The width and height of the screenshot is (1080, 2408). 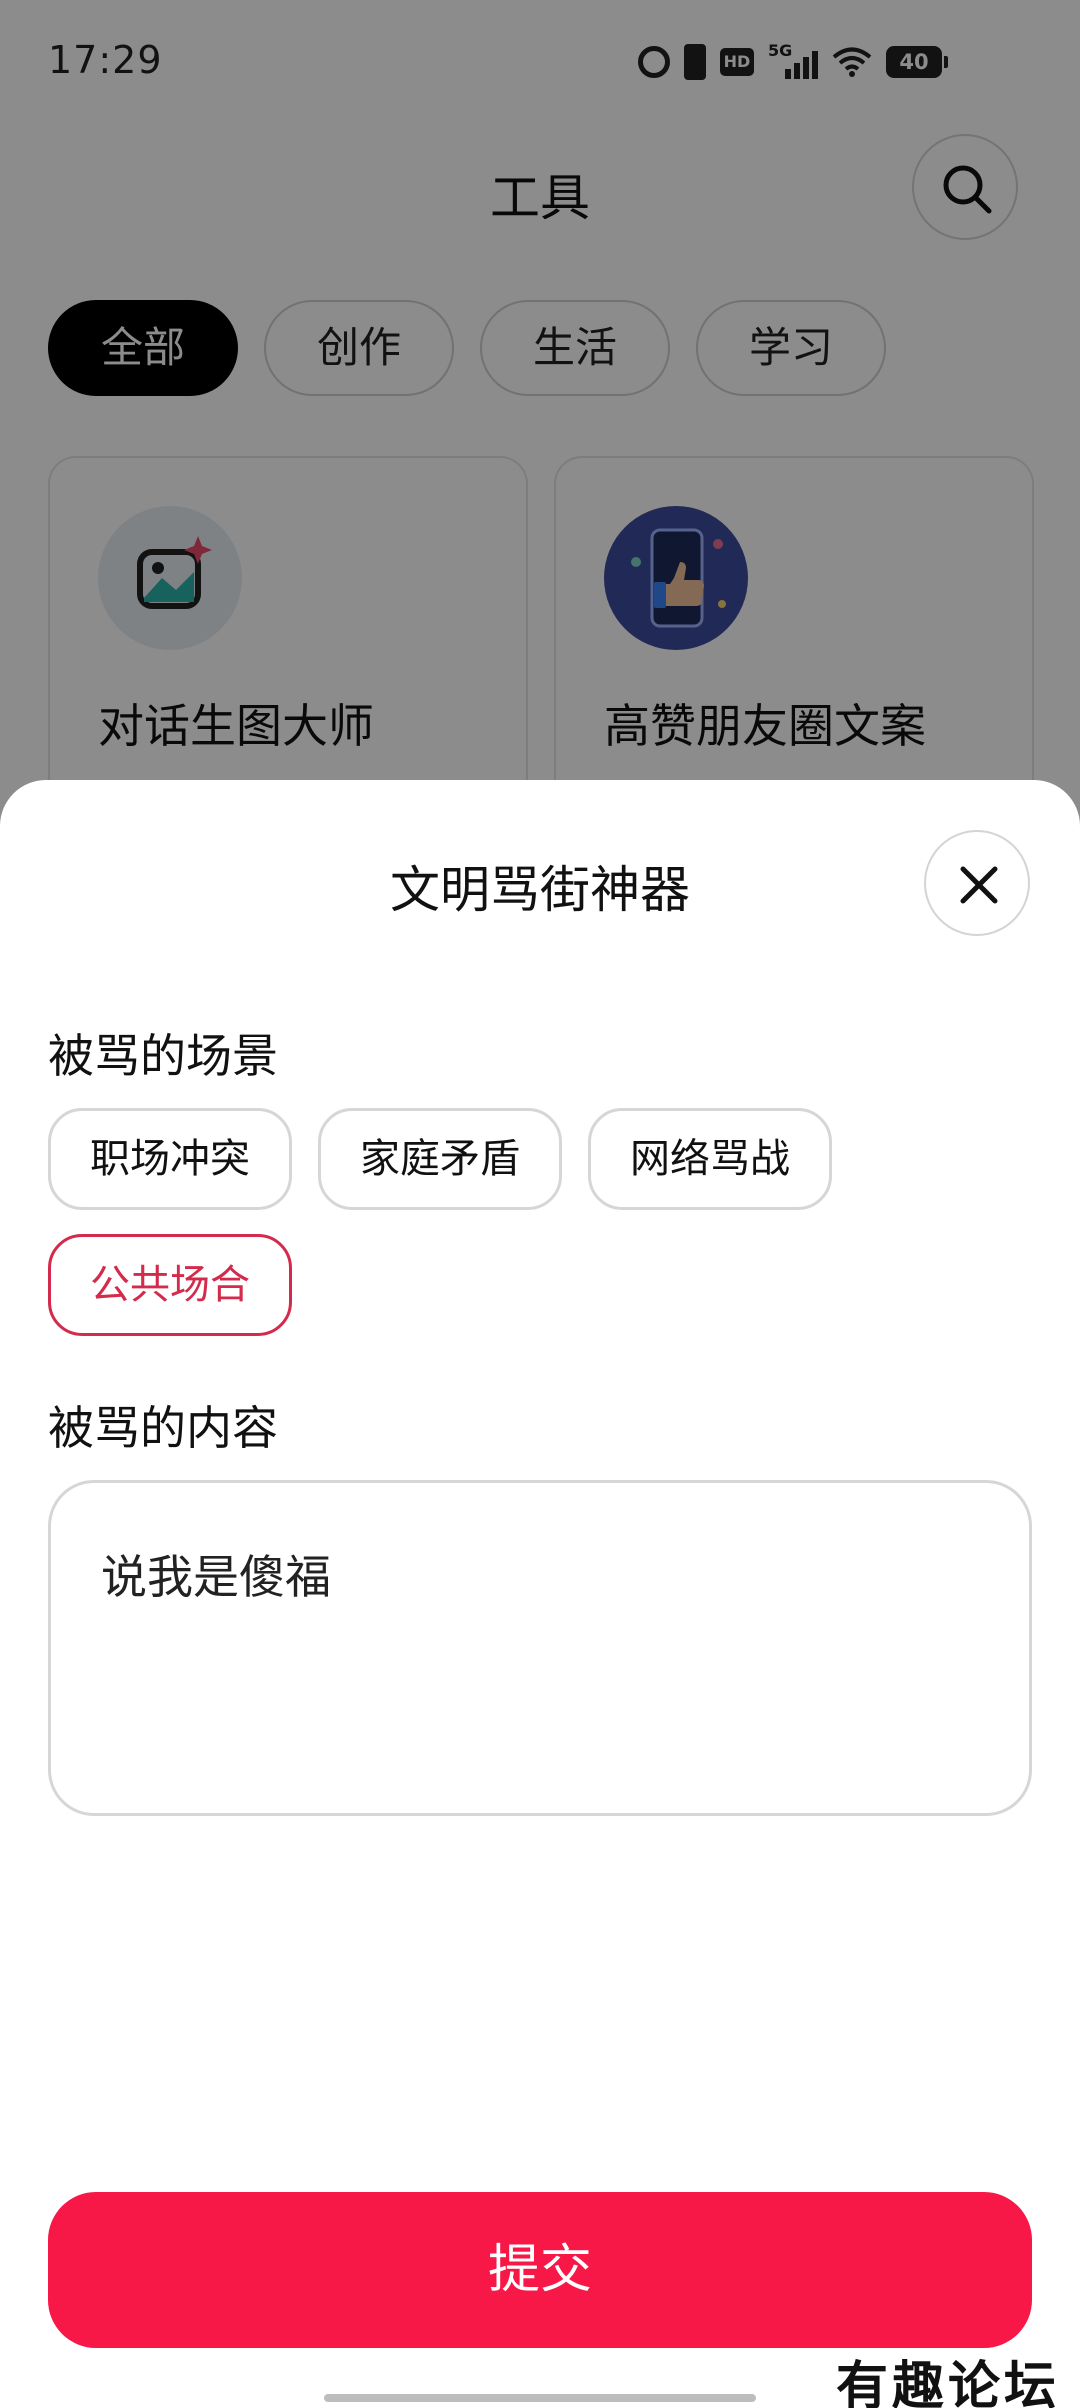 What do you see at coordinates (440, 1159) in the screenshot?
I see `scene-chip-family: 家庭矛盾` at bounding box center [440, 1159].